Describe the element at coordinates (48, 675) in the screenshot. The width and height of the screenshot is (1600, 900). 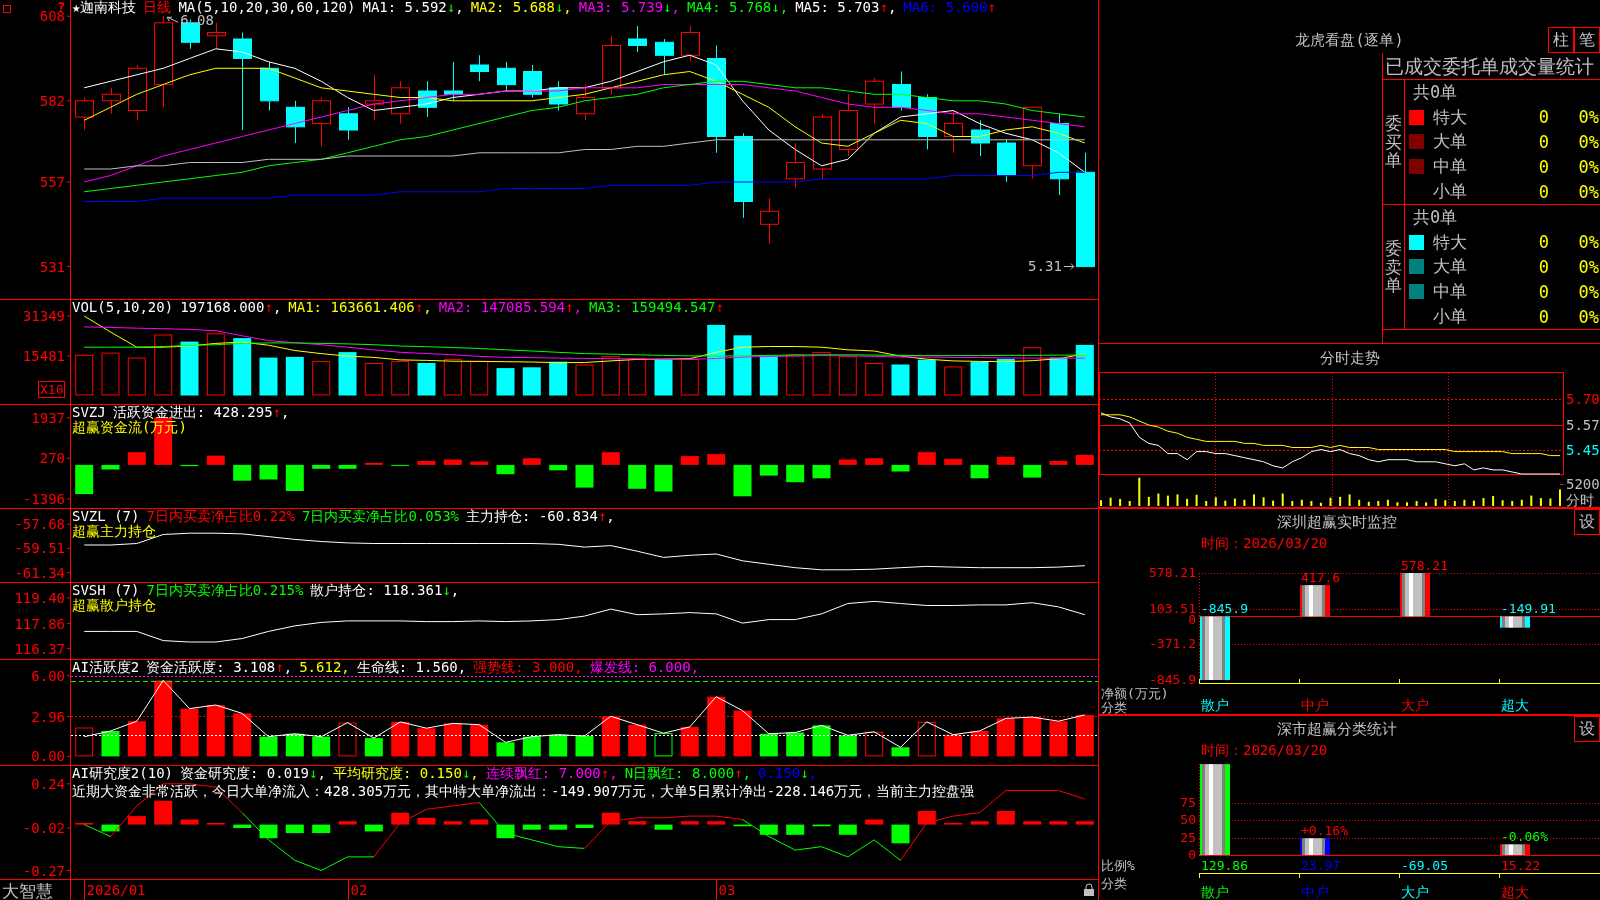
I see `axis-tick-label: 6.00` at that location.